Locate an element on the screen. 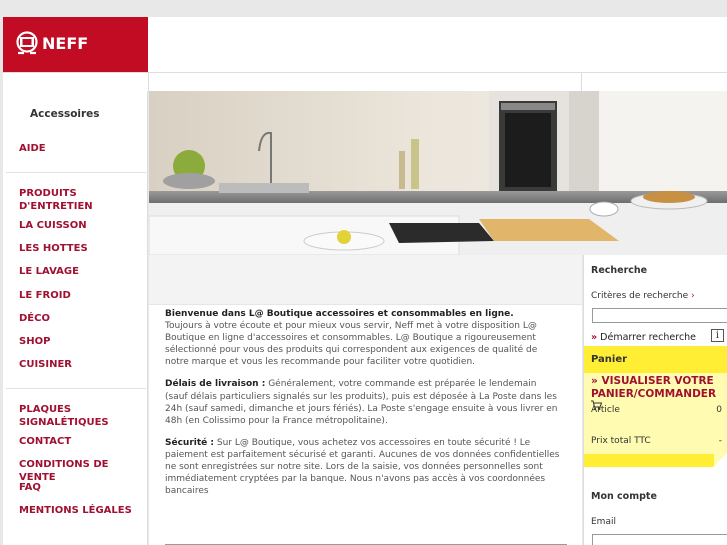 The height and width of the screenshot is (545, 727). sidebar-item-deco: DÉCO is located at coordinates (34, 318).